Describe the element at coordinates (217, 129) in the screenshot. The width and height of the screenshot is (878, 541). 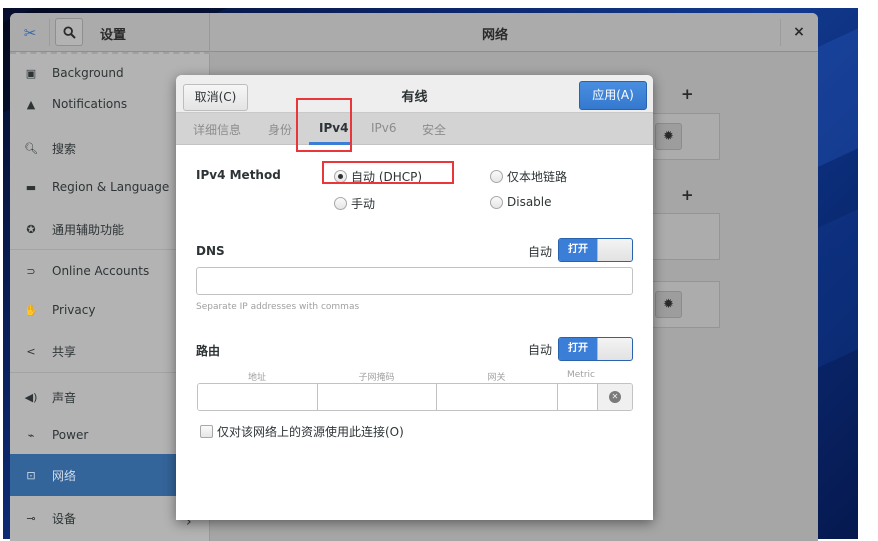
I see `tab-details: 详细信息` at that location.